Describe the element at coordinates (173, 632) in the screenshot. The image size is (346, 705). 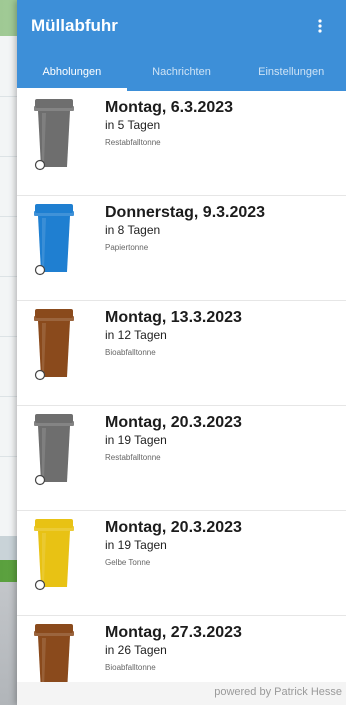
I see `pickup-date: Montag, 27.3.2023` at that location.